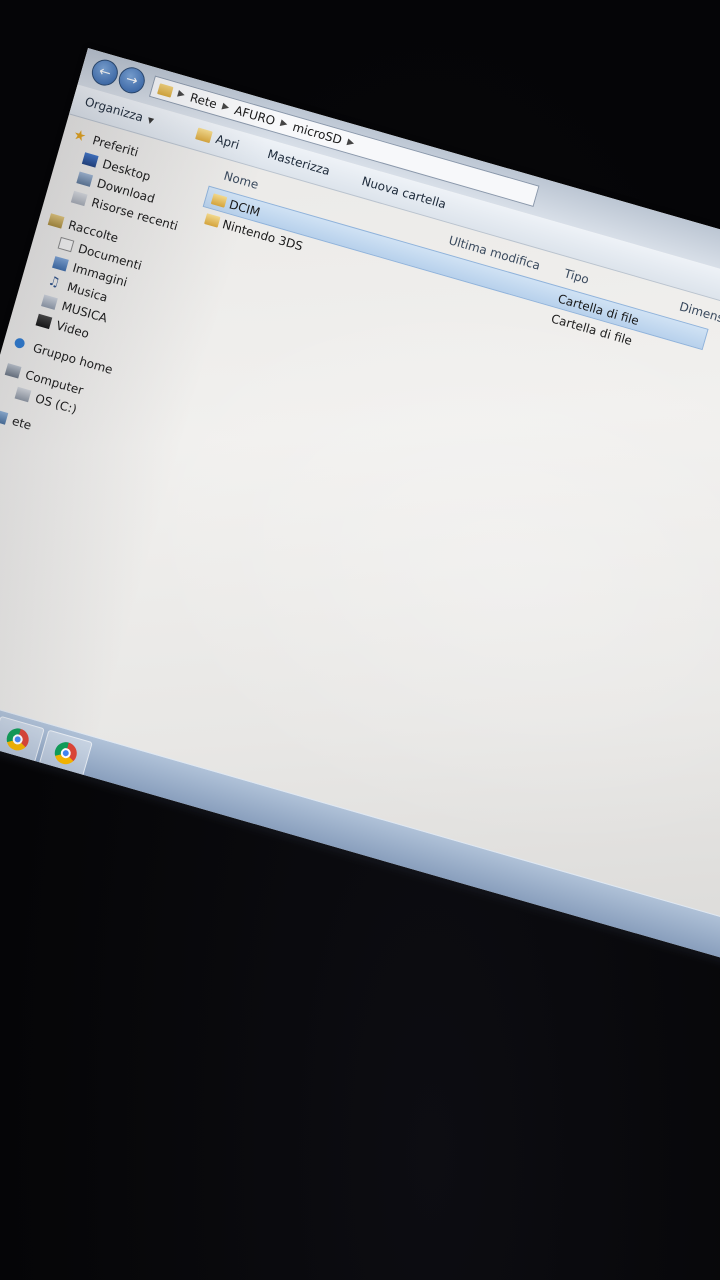 Image resolution: width=720 pixels, height=1280 pixels. Describe the element at coordinates (4, 417) in the screenshot. I see `network-icon` at that location.